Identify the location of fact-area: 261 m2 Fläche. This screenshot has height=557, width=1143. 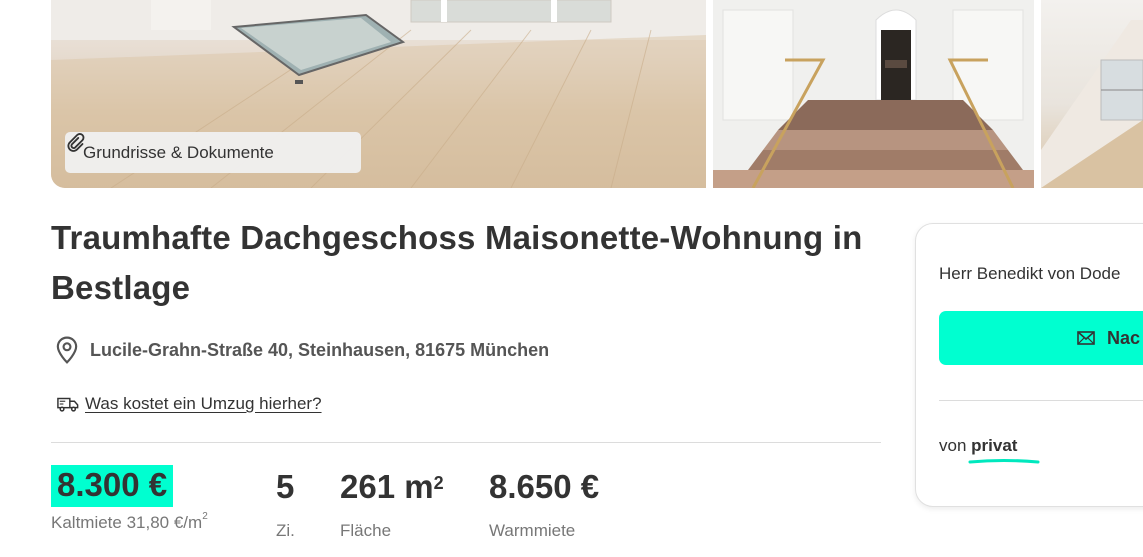
(392, 504).